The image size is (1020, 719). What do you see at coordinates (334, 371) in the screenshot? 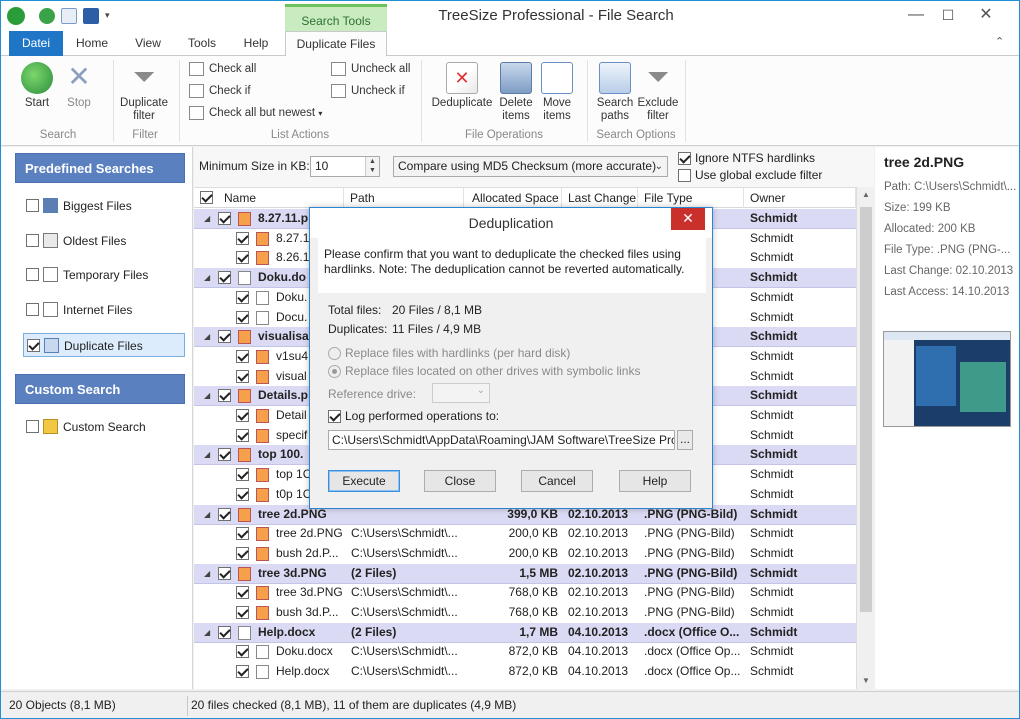
I see `symlinks-radio` at bounding box center [334, 371].